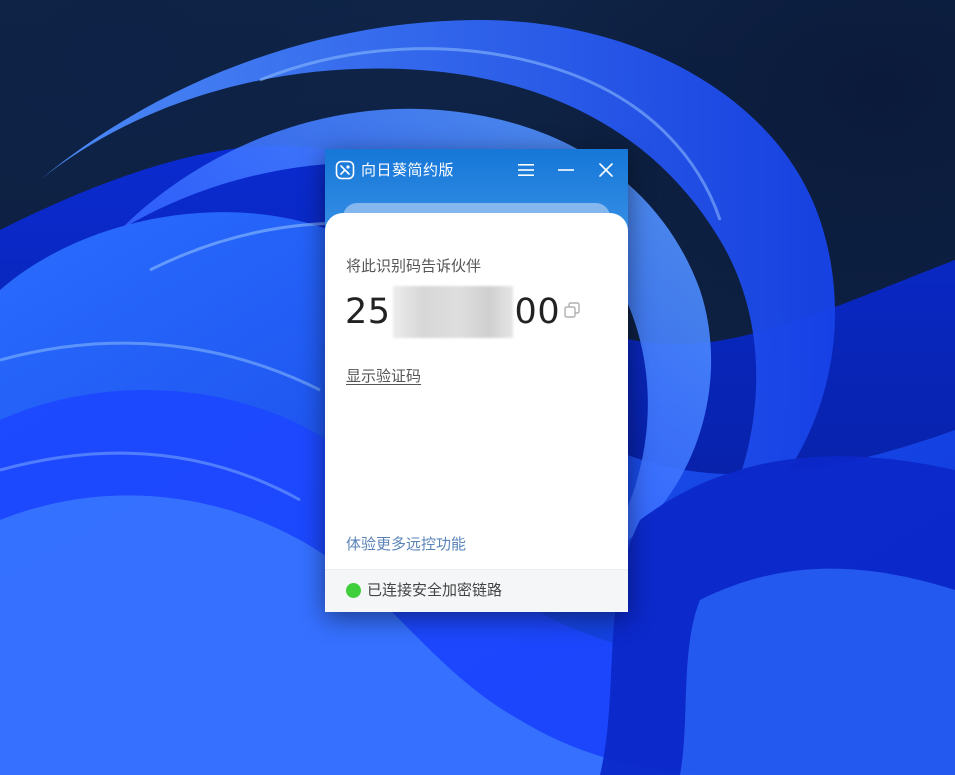 Image resolution: width=955 pixels, height=775 pixels. I want to click on id-suffix: 00, so click(537, 312).